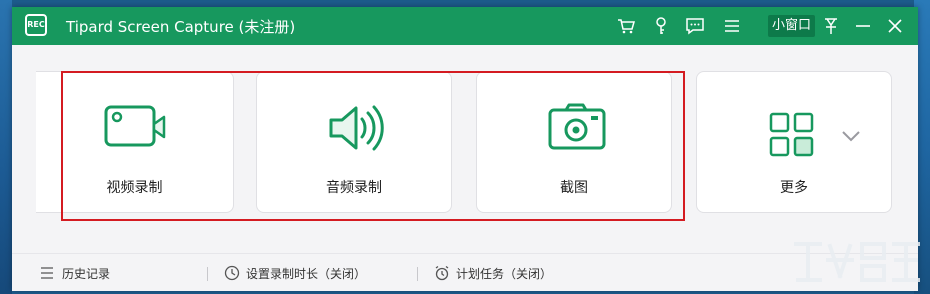 The image size is (930, 294). Describe the element at coordinates (851, 136) in the screenshot. I see `chevron-down-icon` at that location.